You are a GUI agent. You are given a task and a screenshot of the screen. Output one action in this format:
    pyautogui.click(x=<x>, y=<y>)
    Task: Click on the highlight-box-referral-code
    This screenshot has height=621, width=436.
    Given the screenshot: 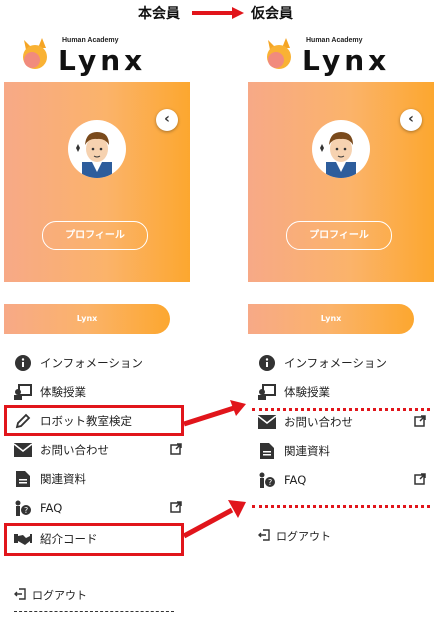 What is the action you would take?
    pyautogui.click(x=94, y=539)
    